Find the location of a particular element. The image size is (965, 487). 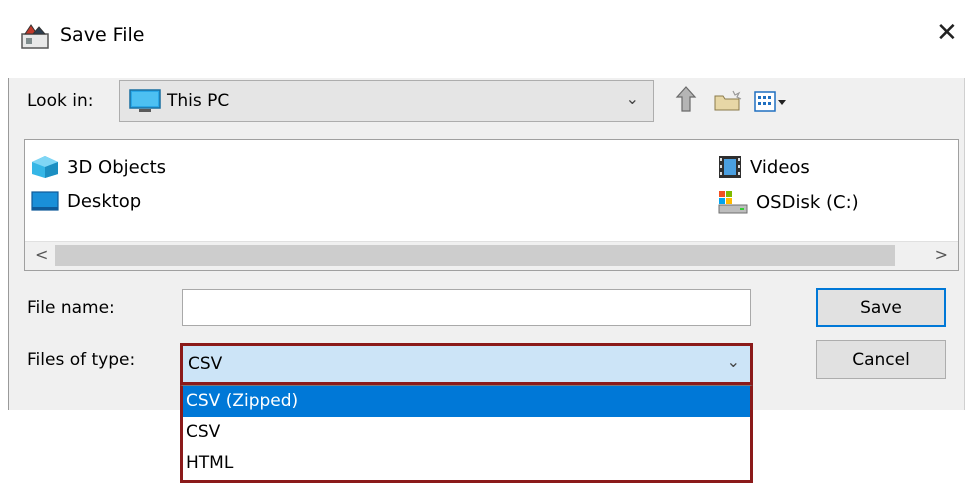

list-item: OSDisk (C:) is located at coordinates (788, 202).